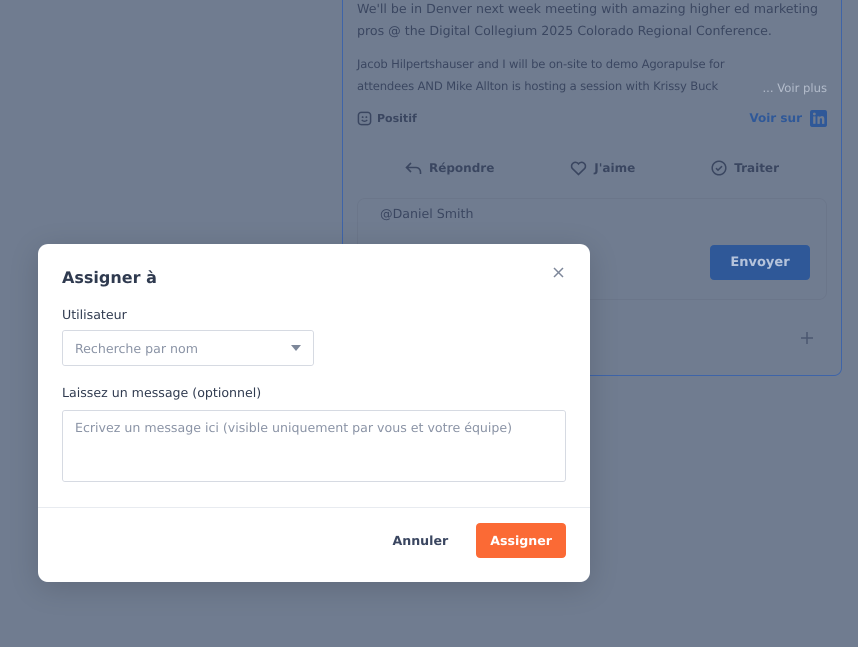  Describe the element at coordinates (109, 277) in the screenshot. I see `dialog-title: Assigner à` at that location.